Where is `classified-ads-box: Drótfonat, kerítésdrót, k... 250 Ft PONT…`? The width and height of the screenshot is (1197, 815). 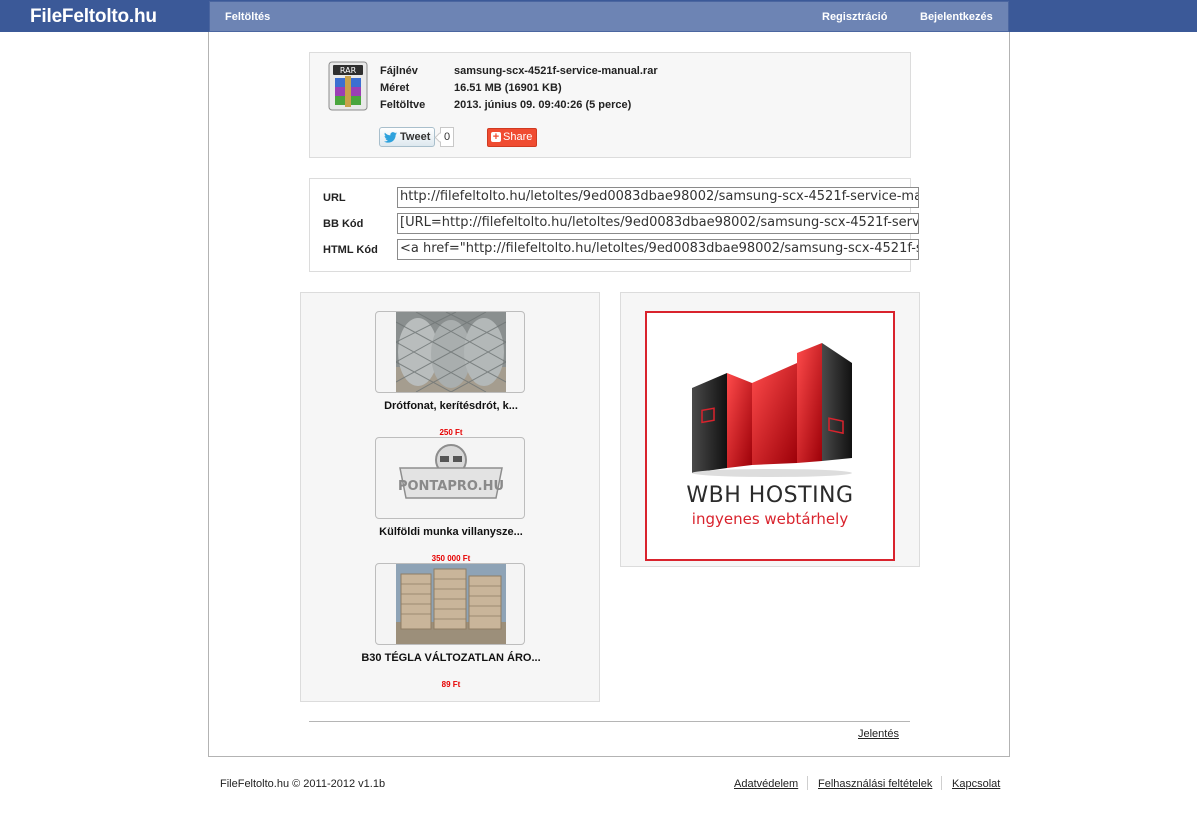
classified-ads-box: Drótfonat, kerítésdrót, k... 250 Ft PONT… is located at coordinates (450, 497).